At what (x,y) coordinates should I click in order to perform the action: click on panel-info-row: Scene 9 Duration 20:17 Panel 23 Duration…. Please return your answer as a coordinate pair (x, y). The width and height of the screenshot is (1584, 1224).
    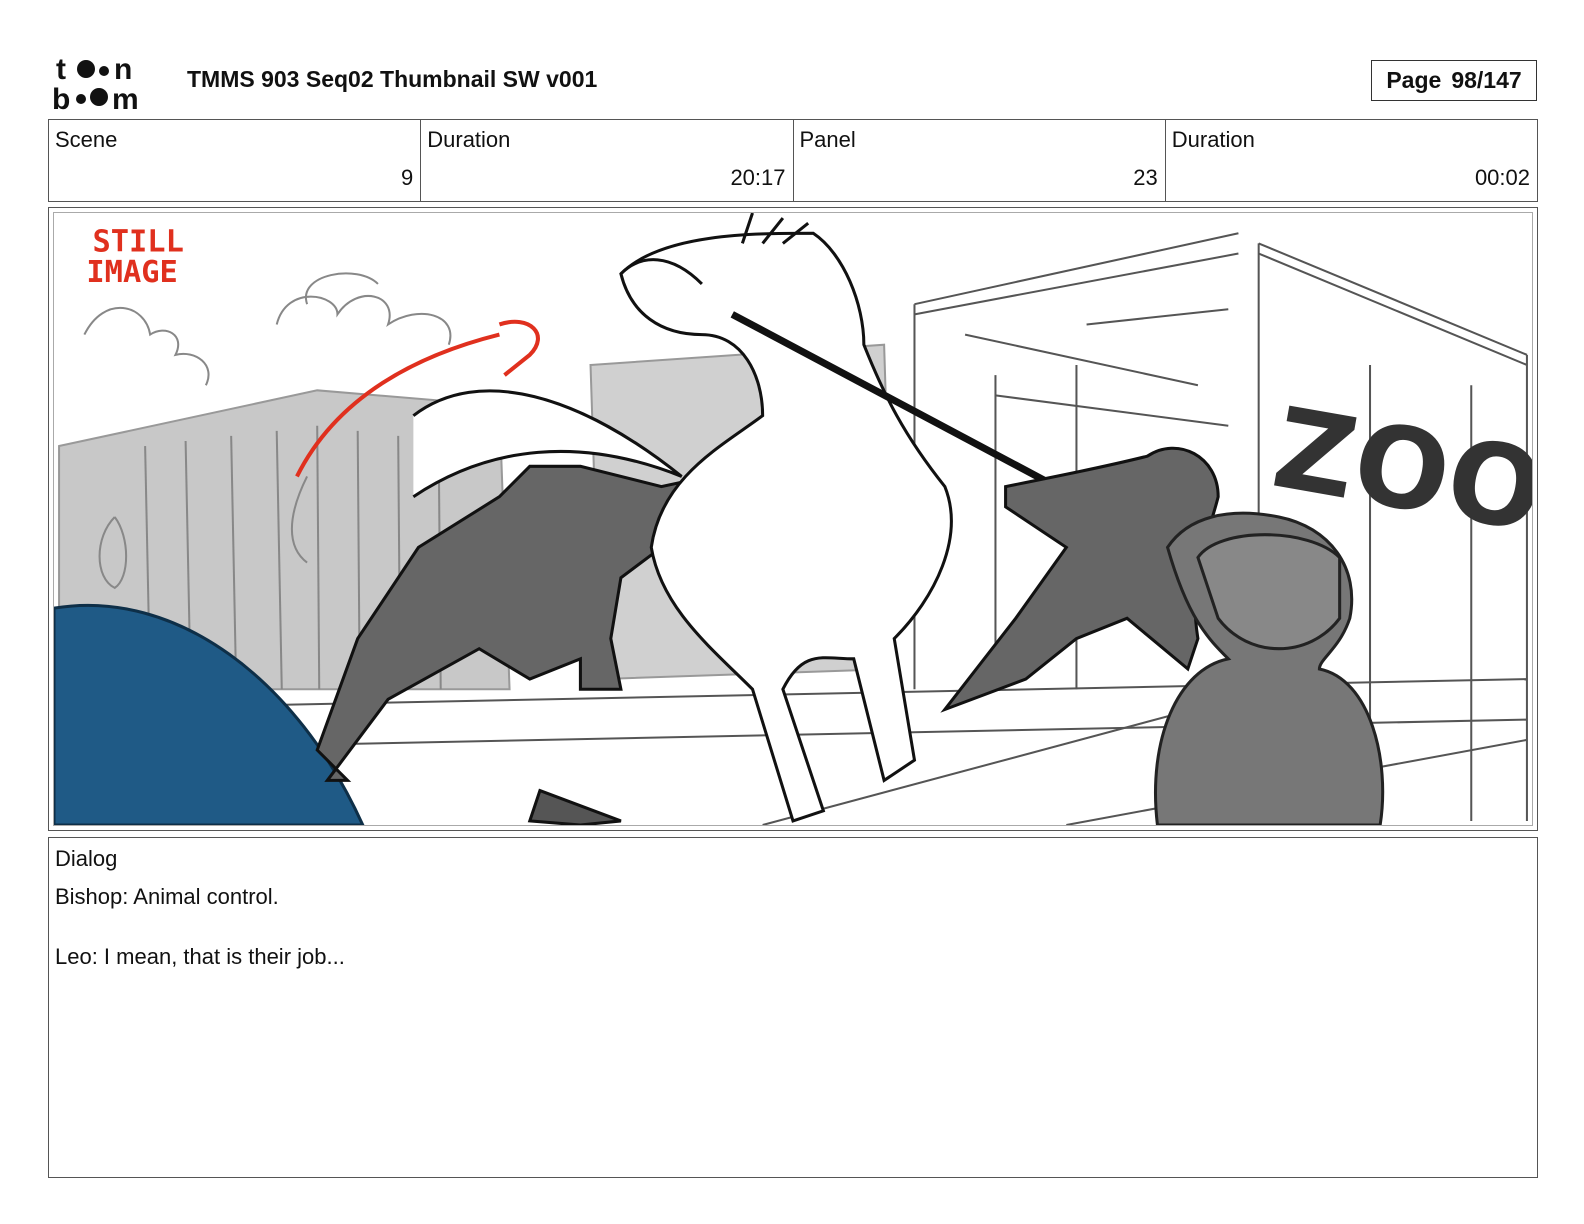
    Looking at the image, I should click on (793, 160).